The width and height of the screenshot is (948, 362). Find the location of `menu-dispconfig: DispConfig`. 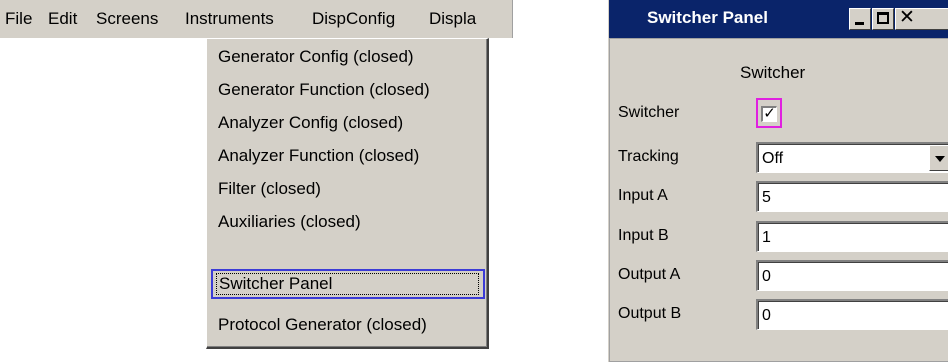

menu-dispconfig: DispConfig is located at coordinates (353, 19).